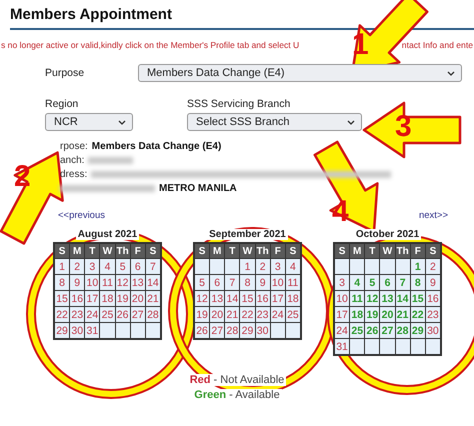  Describe the element at coordinates (300, 73) in the screenshot. I see `purpose-select: Members Data Change (E4)` at that location.